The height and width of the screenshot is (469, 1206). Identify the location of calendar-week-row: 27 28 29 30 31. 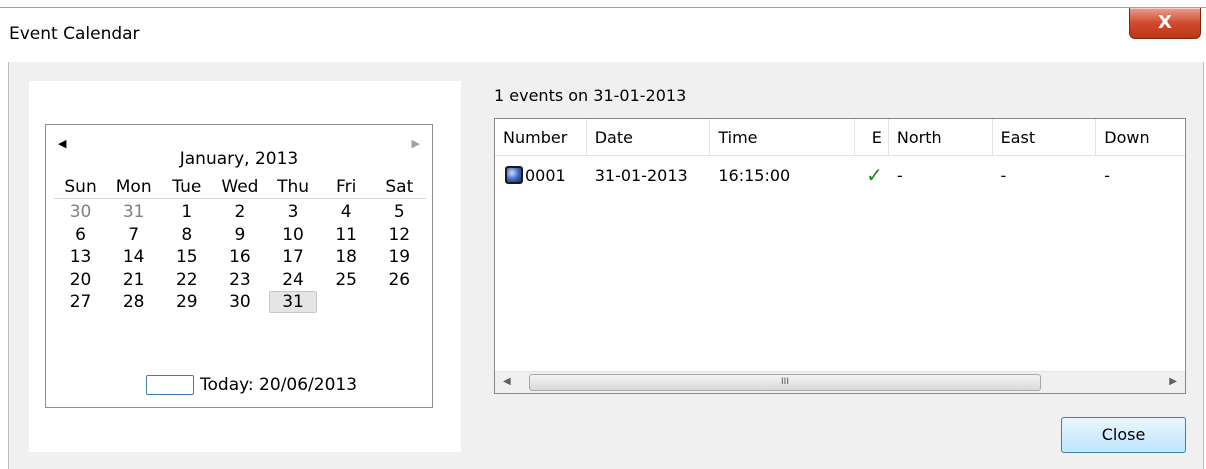
(240, 302).